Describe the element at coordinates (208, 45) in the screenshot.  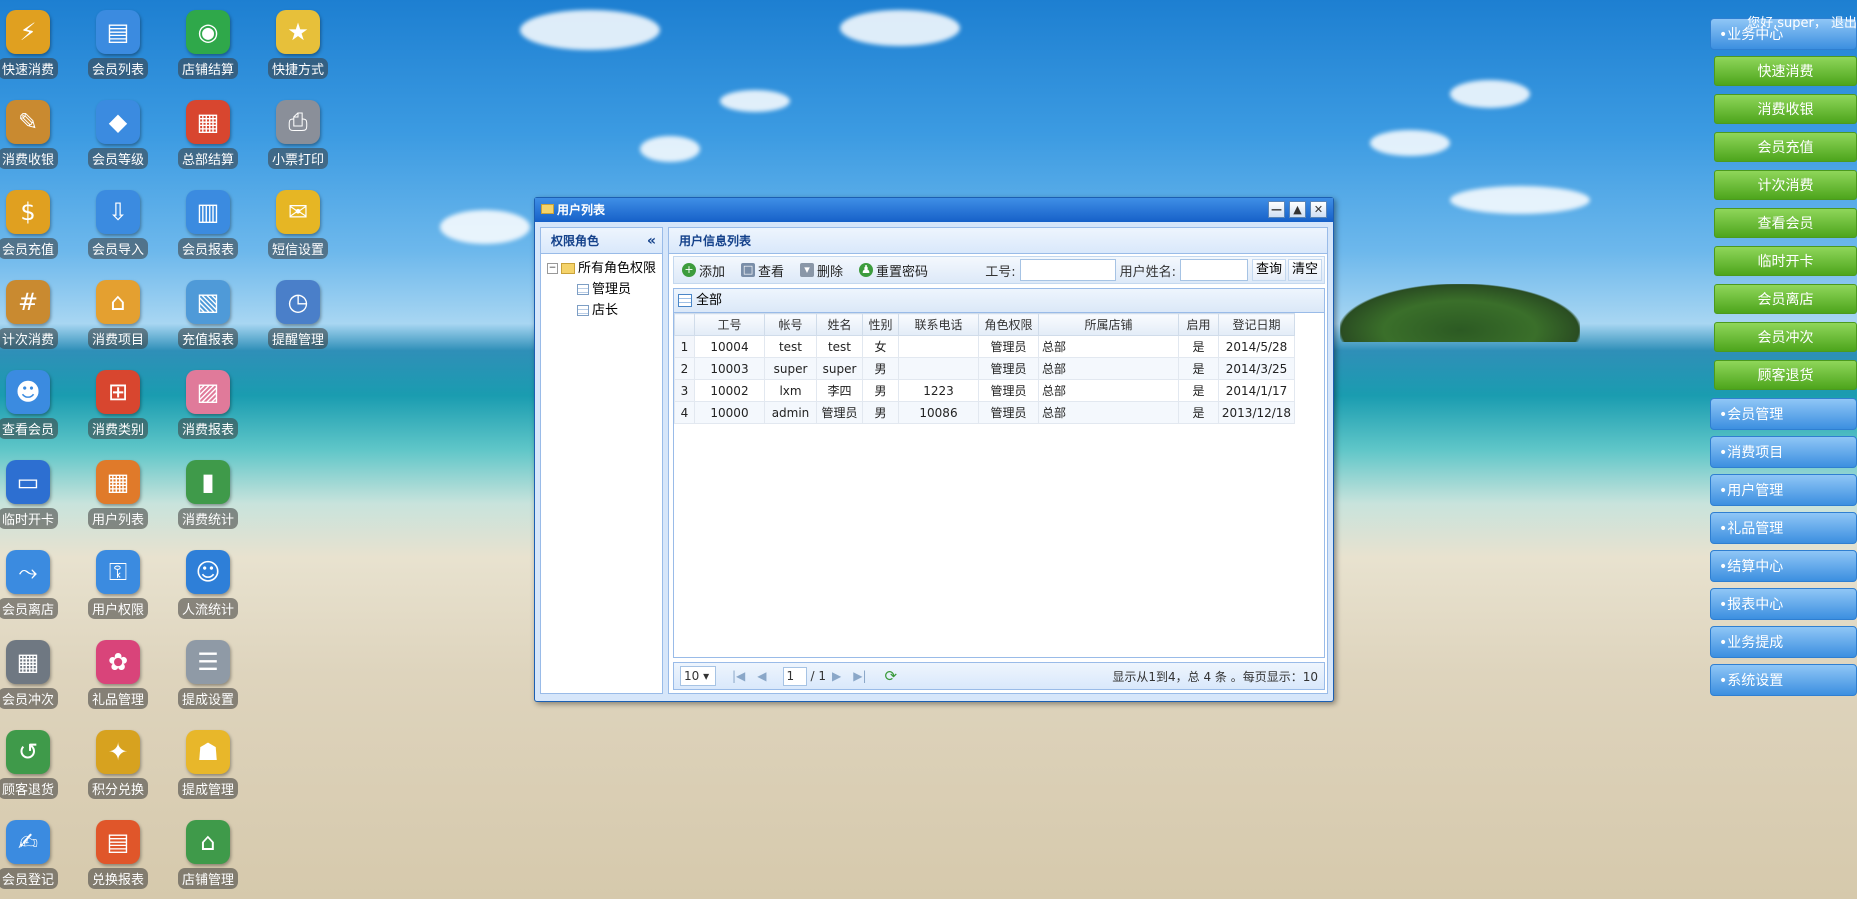
I see `desktop-icon-shop-settlement: ◉ 店铺结算` at that location.